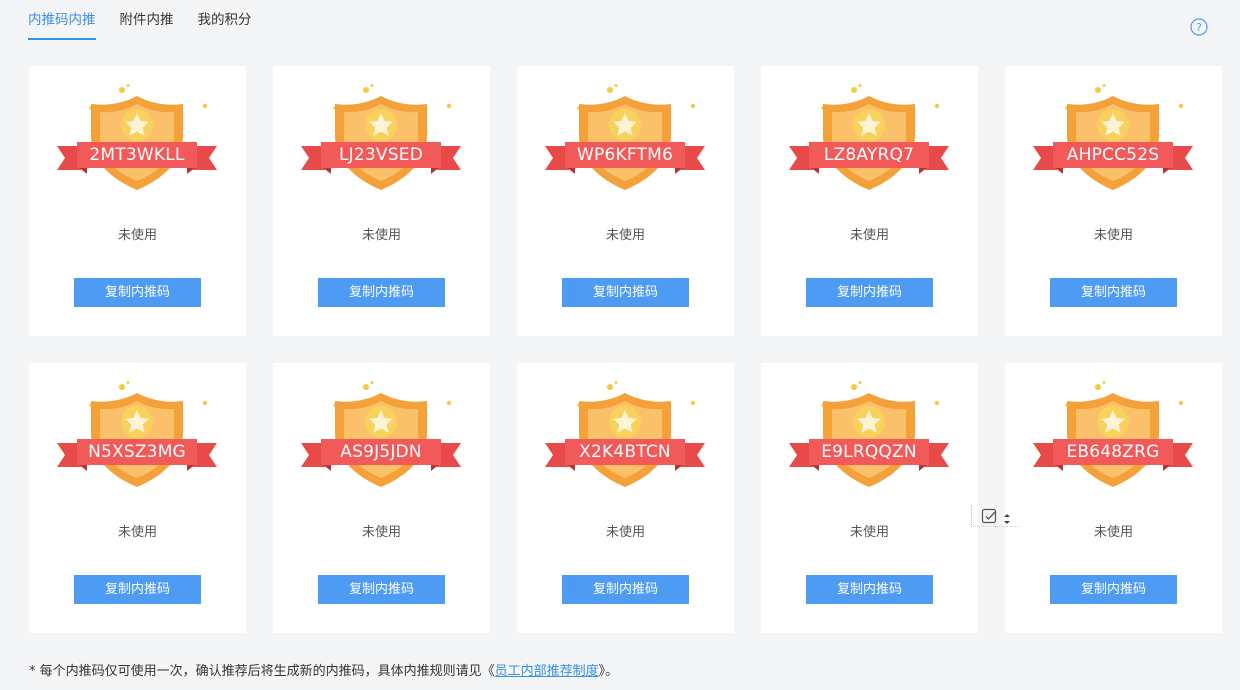  Describe the element at coordinates (225, 20) in the screenshot. I see `tab-my-points: 我的积分` at that location.